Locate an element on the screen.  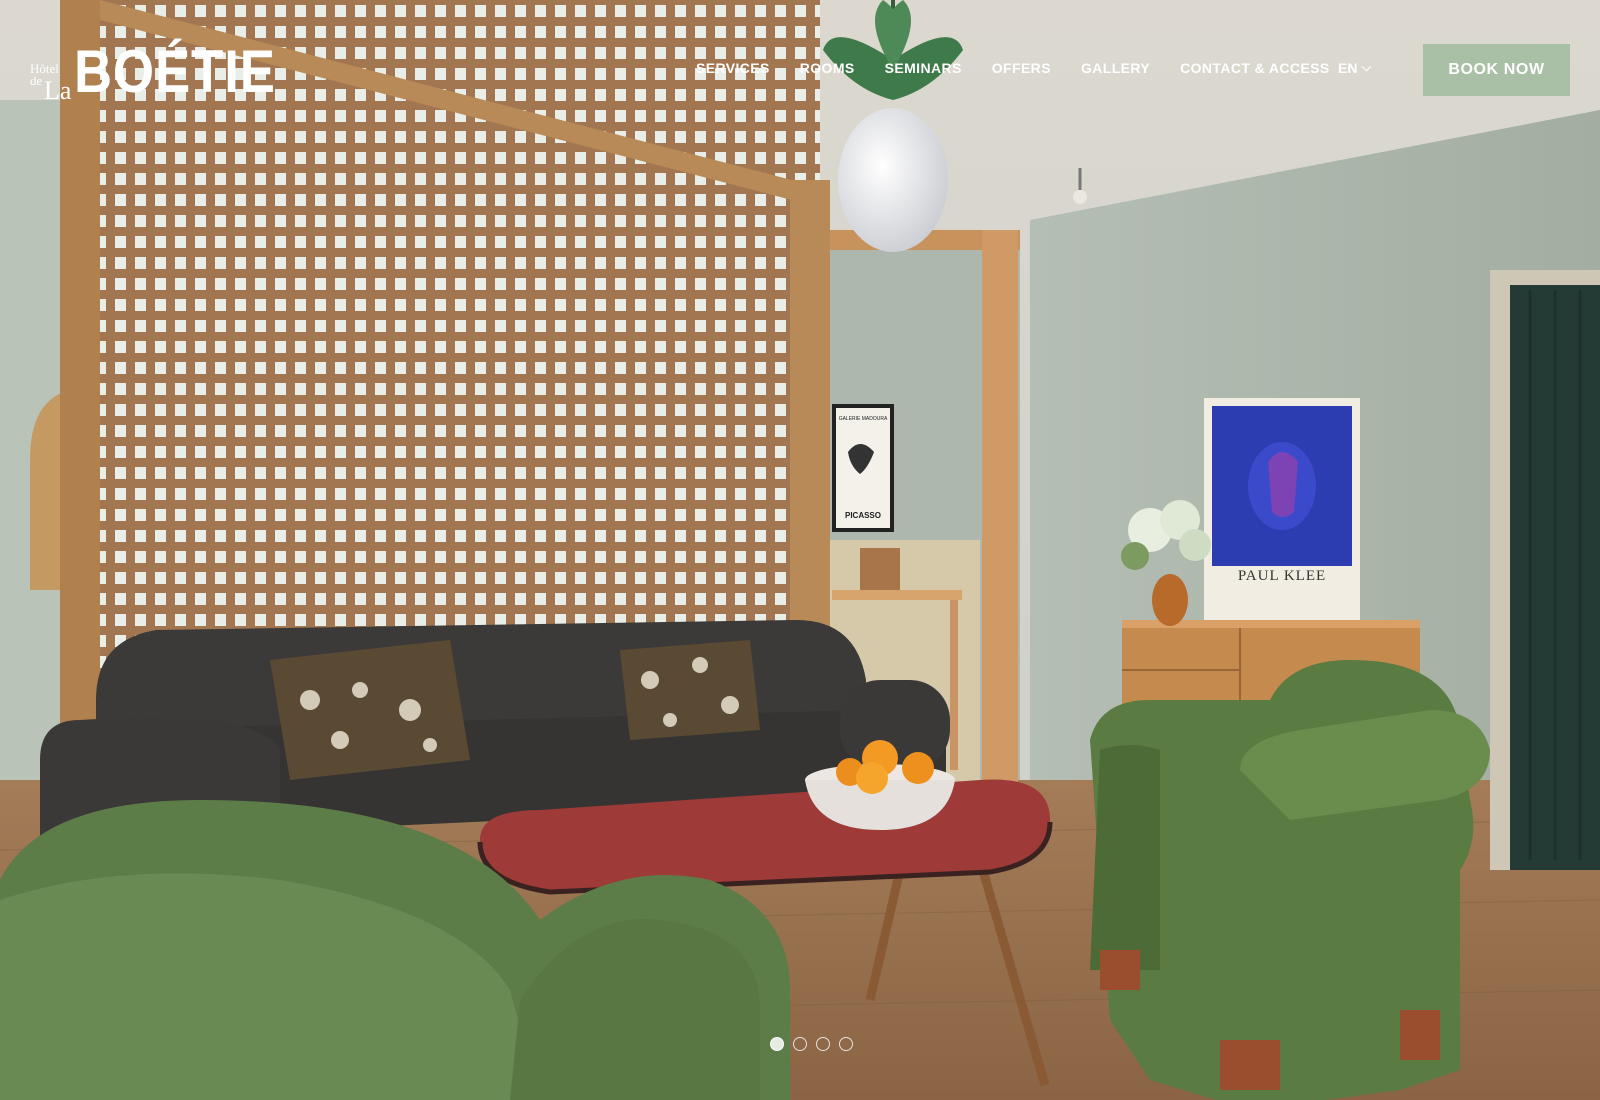
language-current: EN is located at coordinates (1348, 68).